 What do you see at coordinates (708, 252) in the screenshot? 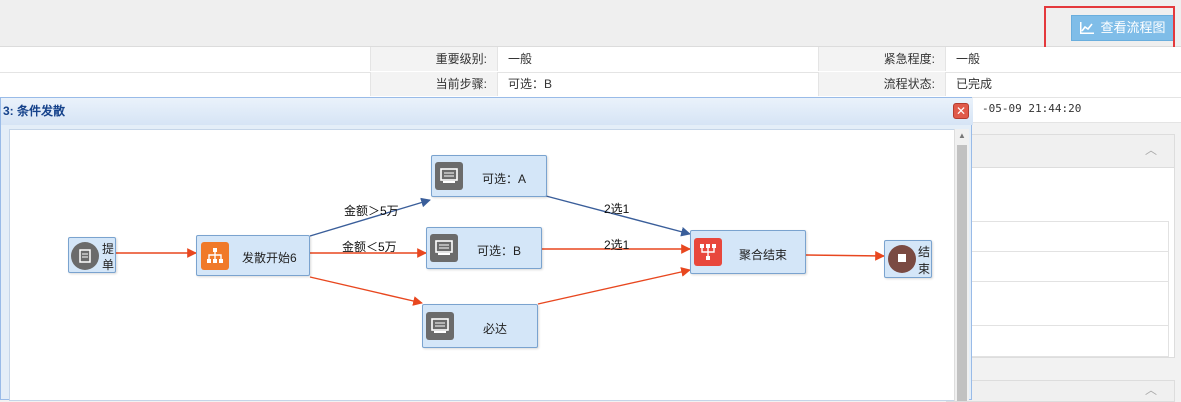
I see `join-icon` at bounding box center [708, 252].